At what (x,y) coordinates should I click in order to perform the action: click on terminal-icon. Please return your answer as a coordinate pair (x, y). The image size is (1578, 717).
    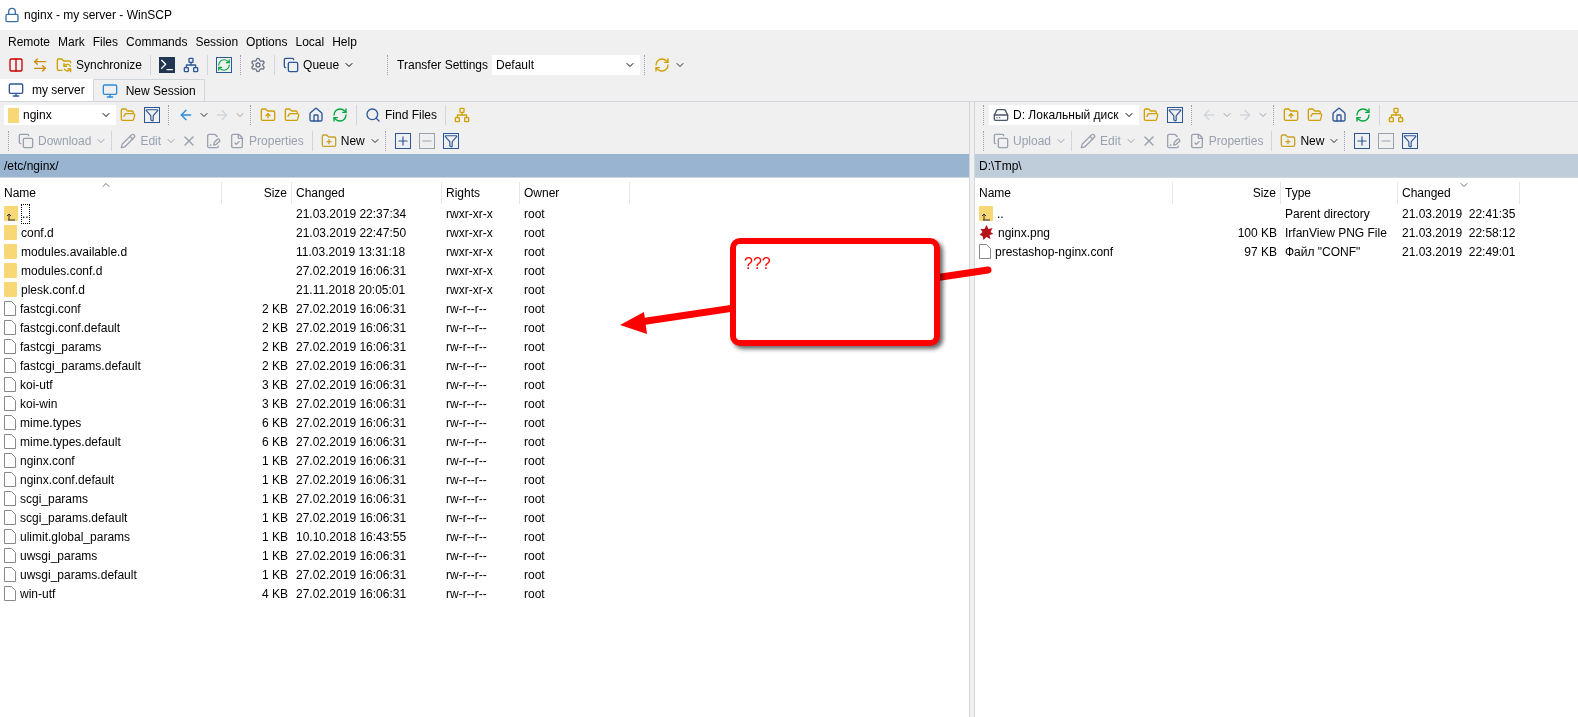
    Looking at the image, I should click on (167, 65).